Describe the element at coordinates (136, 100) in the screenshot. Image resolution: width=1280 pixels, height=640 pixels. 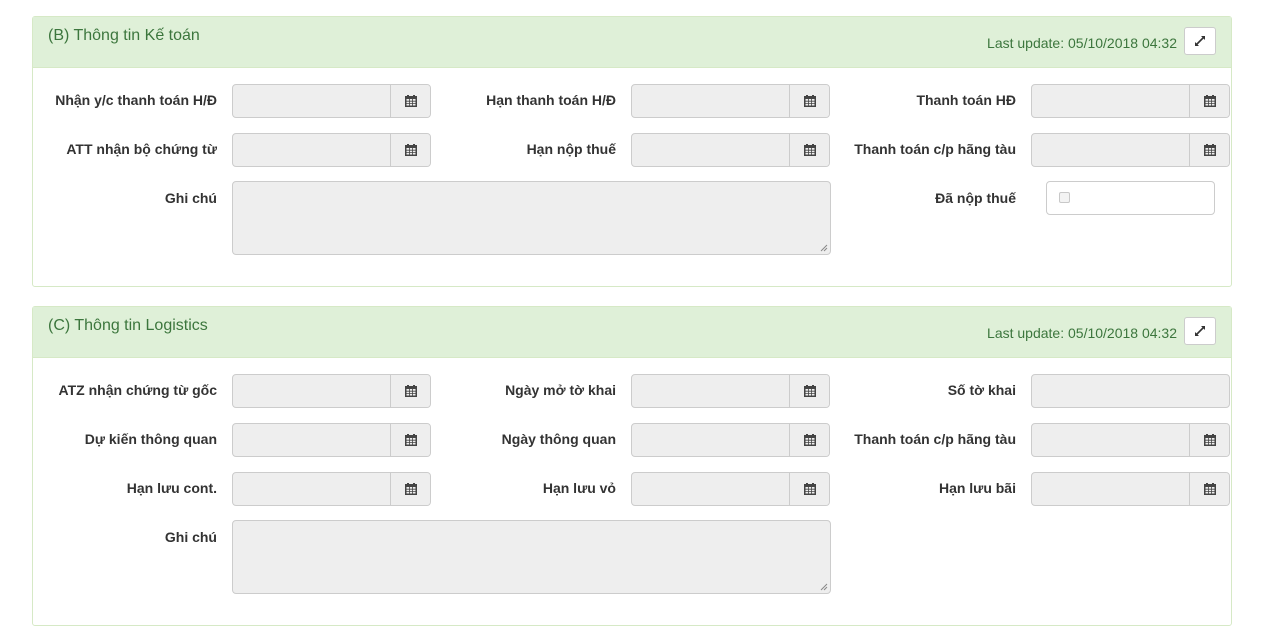
I see `label-nhan-yc: Nhận y/c thanh toán H/Đ` at that location.